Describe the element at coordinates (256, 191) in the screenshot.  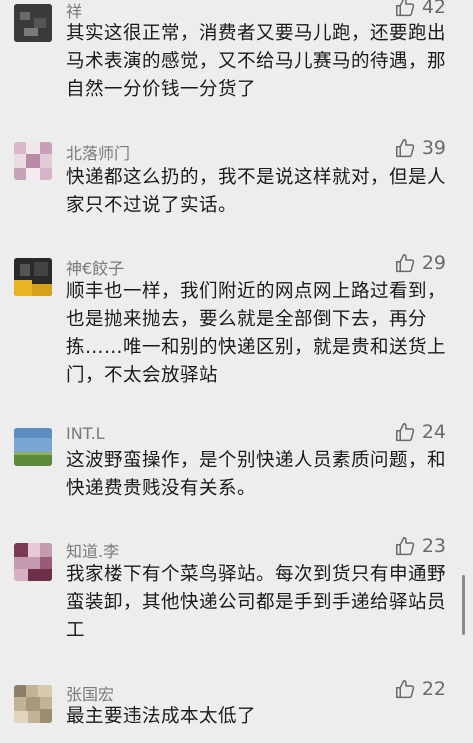
I see `comment-text: 快递都这么扔的，我不是说这样就对，但是人家只不过说了实话。` at that location.